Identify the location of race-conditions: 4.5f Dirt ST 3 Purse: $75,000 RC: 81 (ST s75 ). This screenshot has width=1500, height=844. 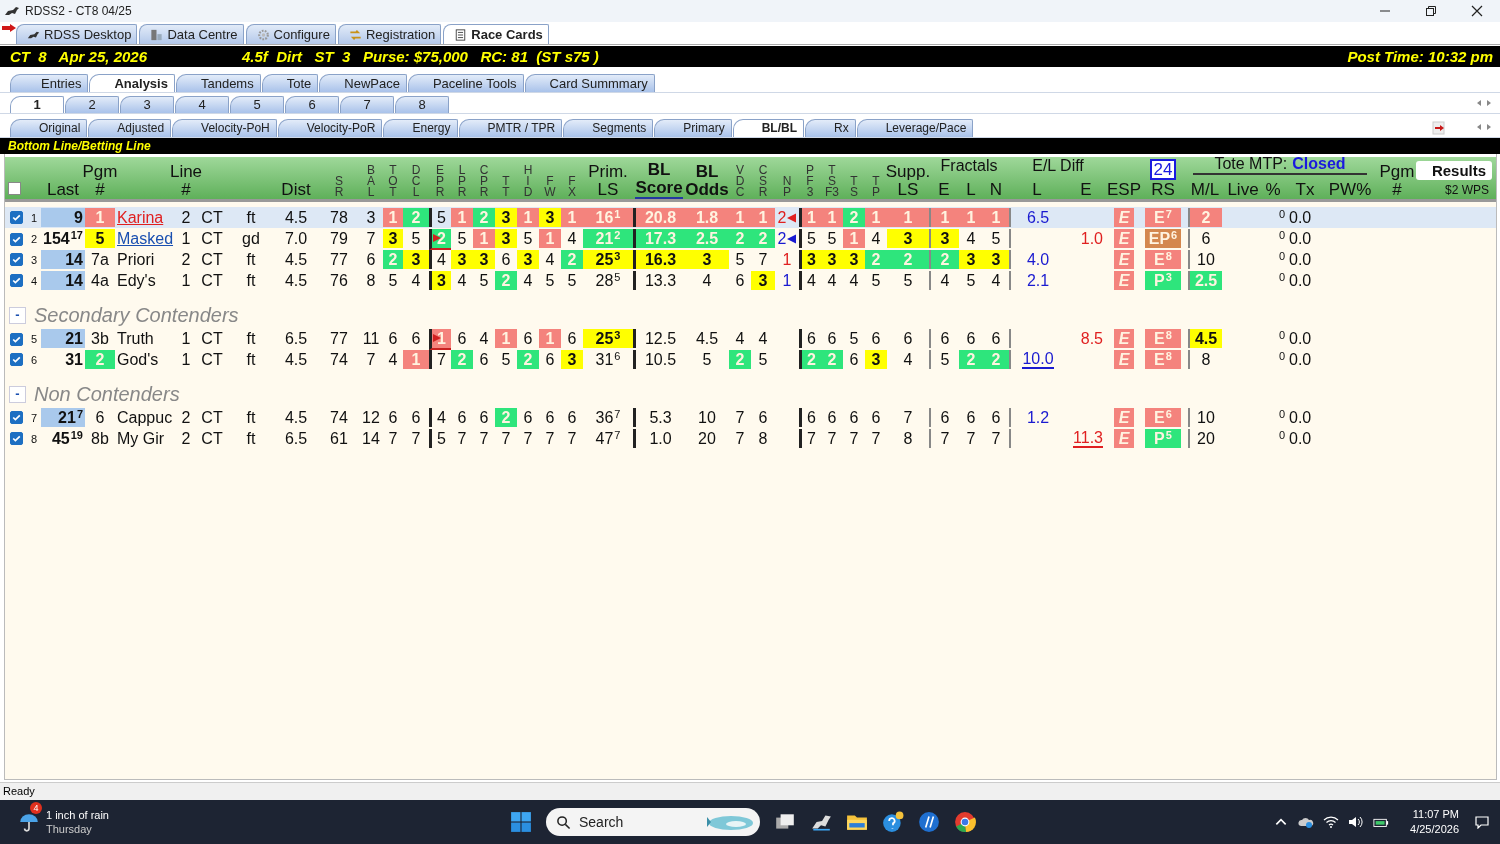
(420, 56).